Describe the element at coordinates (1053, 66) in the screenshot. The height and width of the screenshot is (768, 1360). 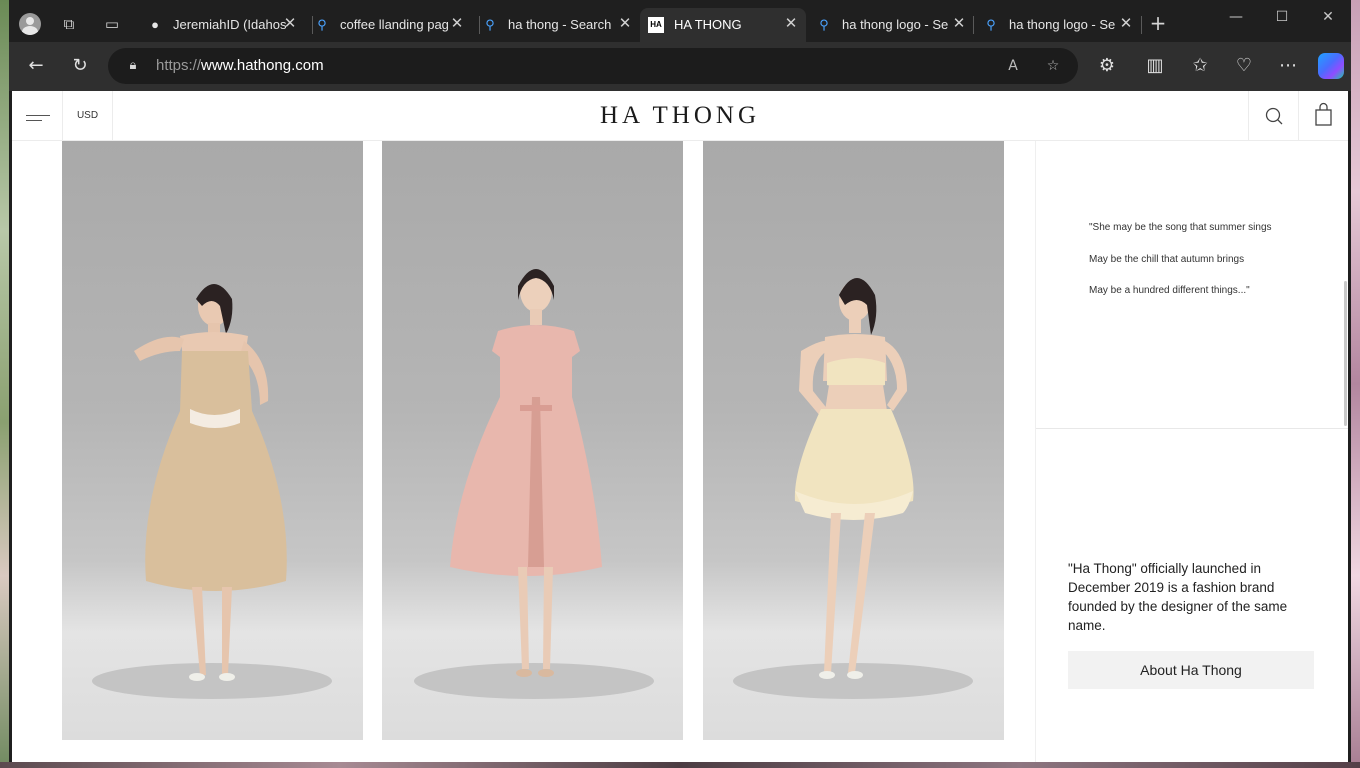
I see `favorite-star-icon: ☆` at that location.